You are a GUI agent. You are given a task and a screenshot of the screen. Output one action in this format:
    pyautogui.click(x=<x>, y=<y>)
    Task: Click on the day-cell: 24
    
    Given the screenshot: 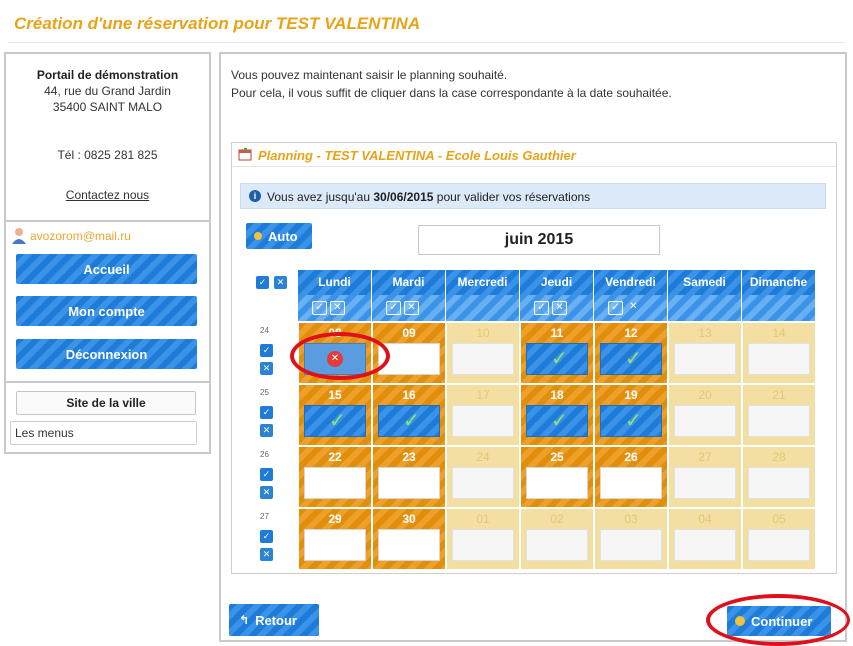 What is the action you would take?
    pyautogui.click(x=483, y=477)
    